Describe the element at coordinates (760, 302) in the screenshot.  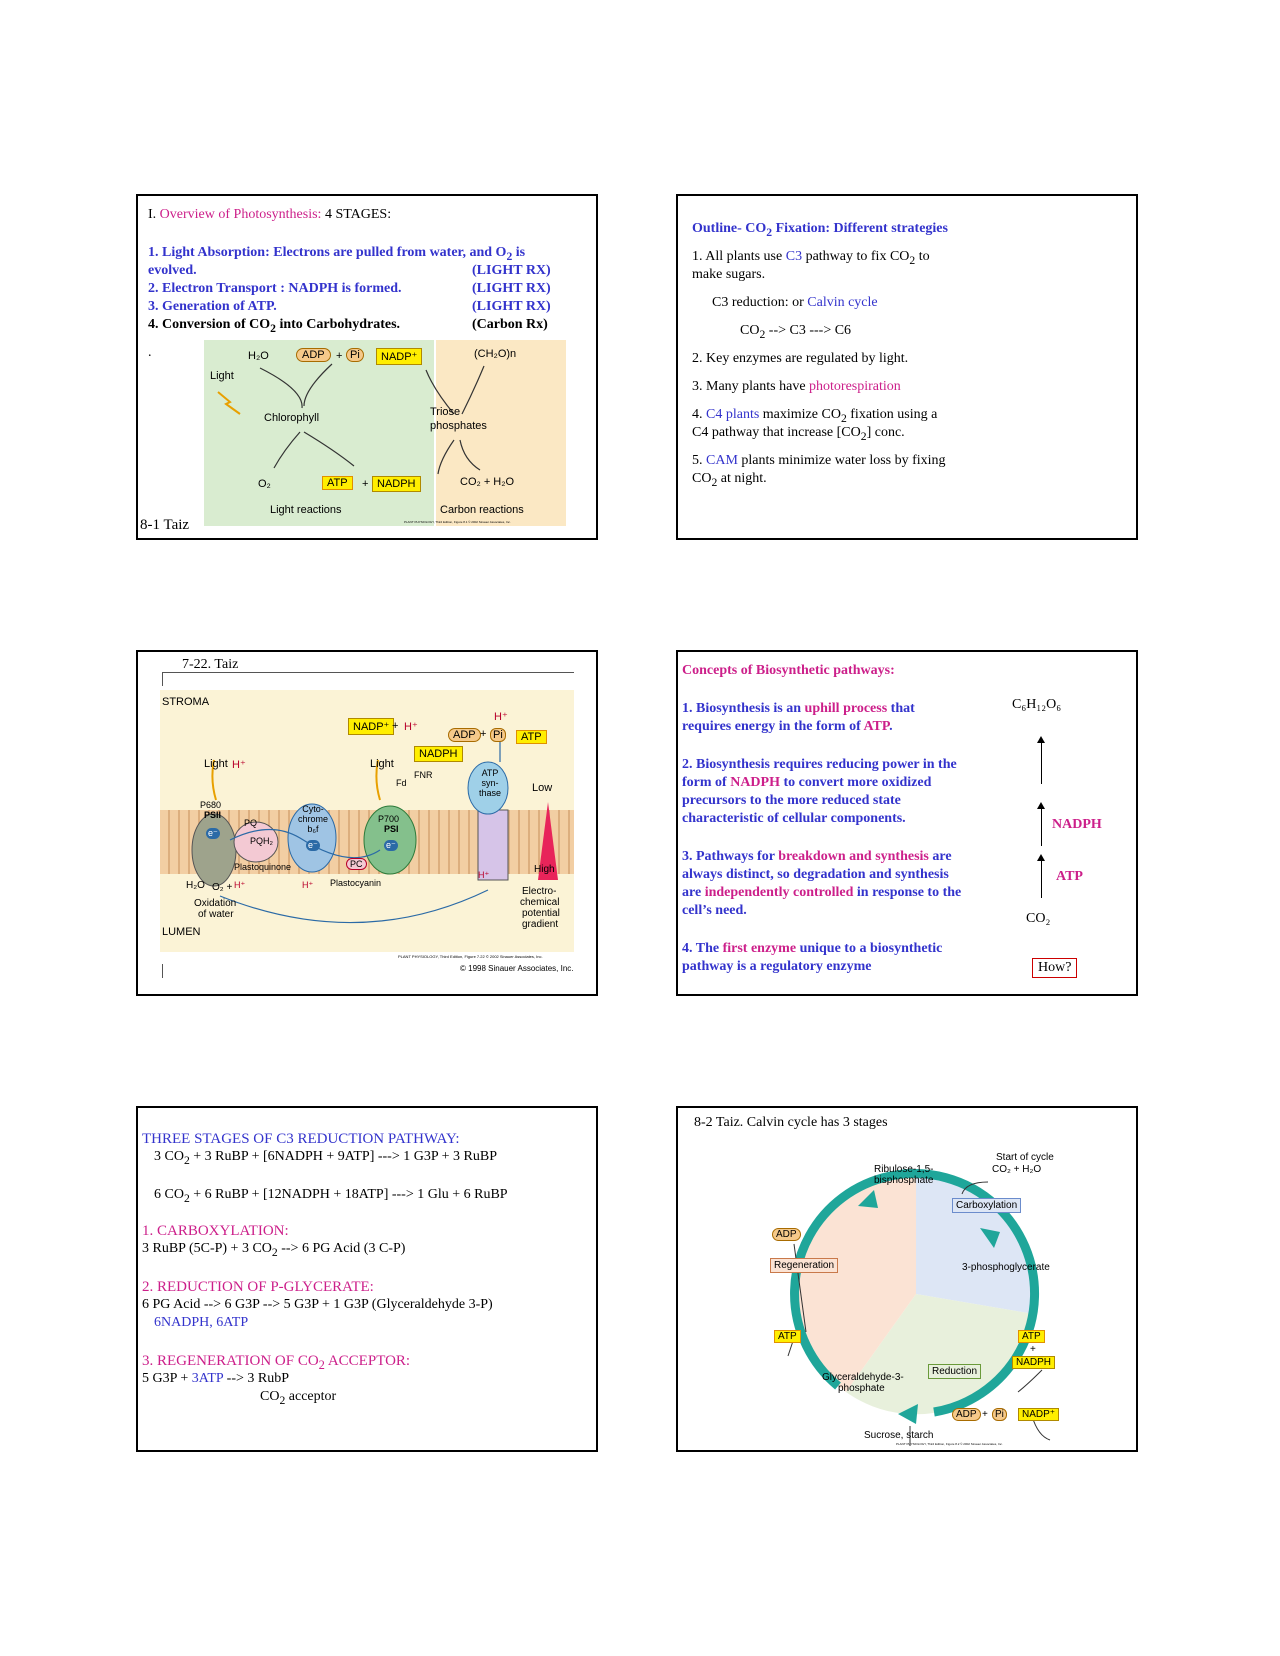
I see `c3-a: C3 reduction: or` at that location.